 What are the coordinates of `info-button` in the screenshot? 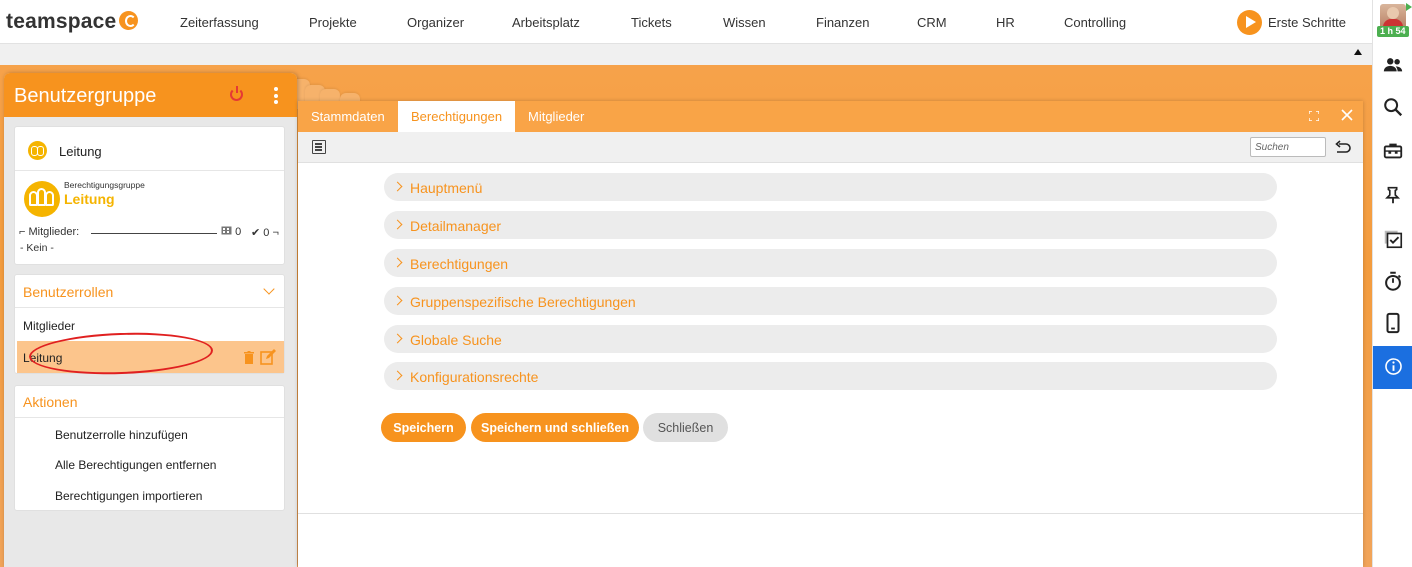 It's located at (1392, 367).